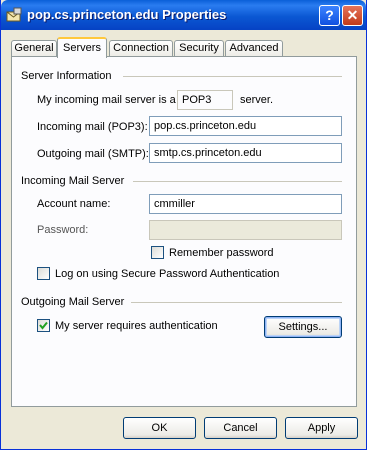 The width and height of the screenshot is (367, 450). I want to click on help-button: ?, so click(329, 15).